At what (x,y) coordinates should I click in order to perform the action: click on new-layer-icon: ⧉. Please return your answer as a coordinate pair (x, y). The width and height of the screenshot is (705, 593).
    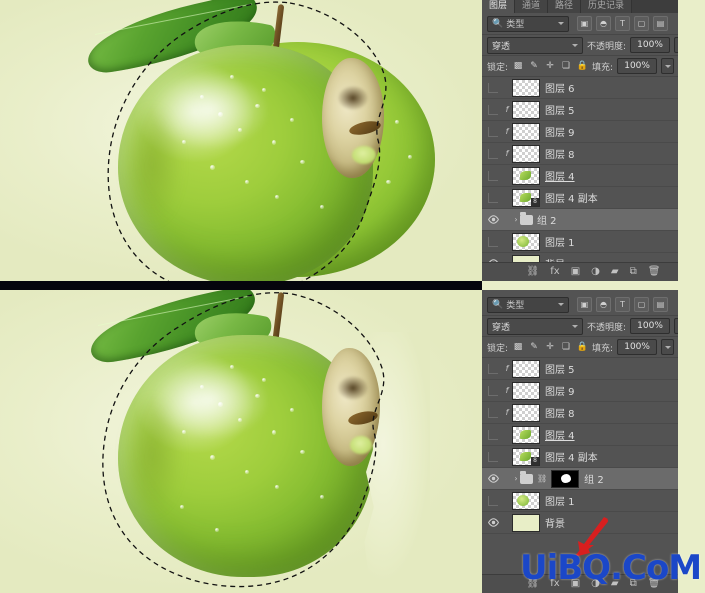
    Looking at the image, I should click on (633, 272).